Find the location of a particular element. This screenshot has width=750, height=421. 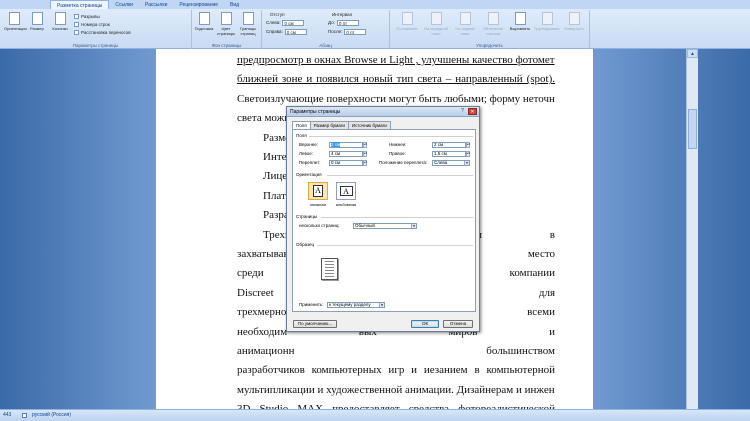

spacing-before-input: 0 пт is located at coordinates (347, 22).